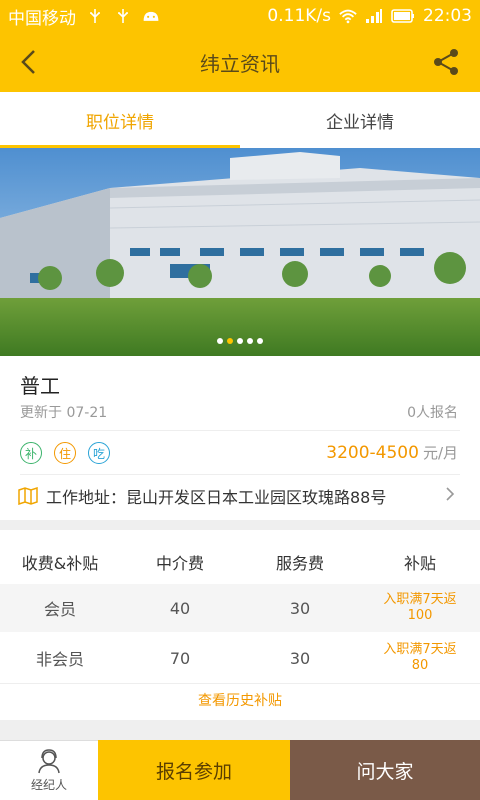  What do you see at coordinates (240, 562) in the screenshot?
I see `table-header: 收费&补贴 中介费 服务费 补贴` at bounding box center [240, 562].